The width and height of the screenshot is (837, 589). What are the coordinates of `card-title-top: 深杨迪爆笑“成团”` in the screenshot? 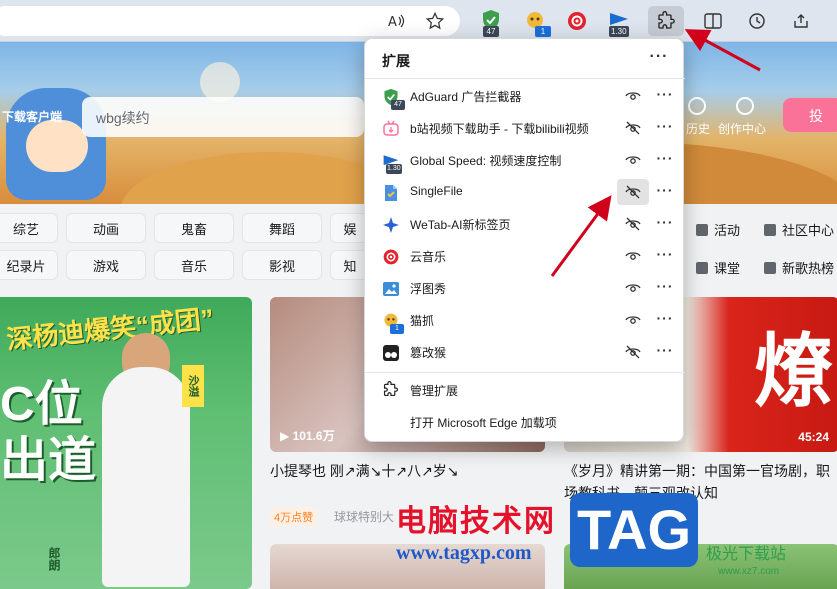 It's located at (110, 329).